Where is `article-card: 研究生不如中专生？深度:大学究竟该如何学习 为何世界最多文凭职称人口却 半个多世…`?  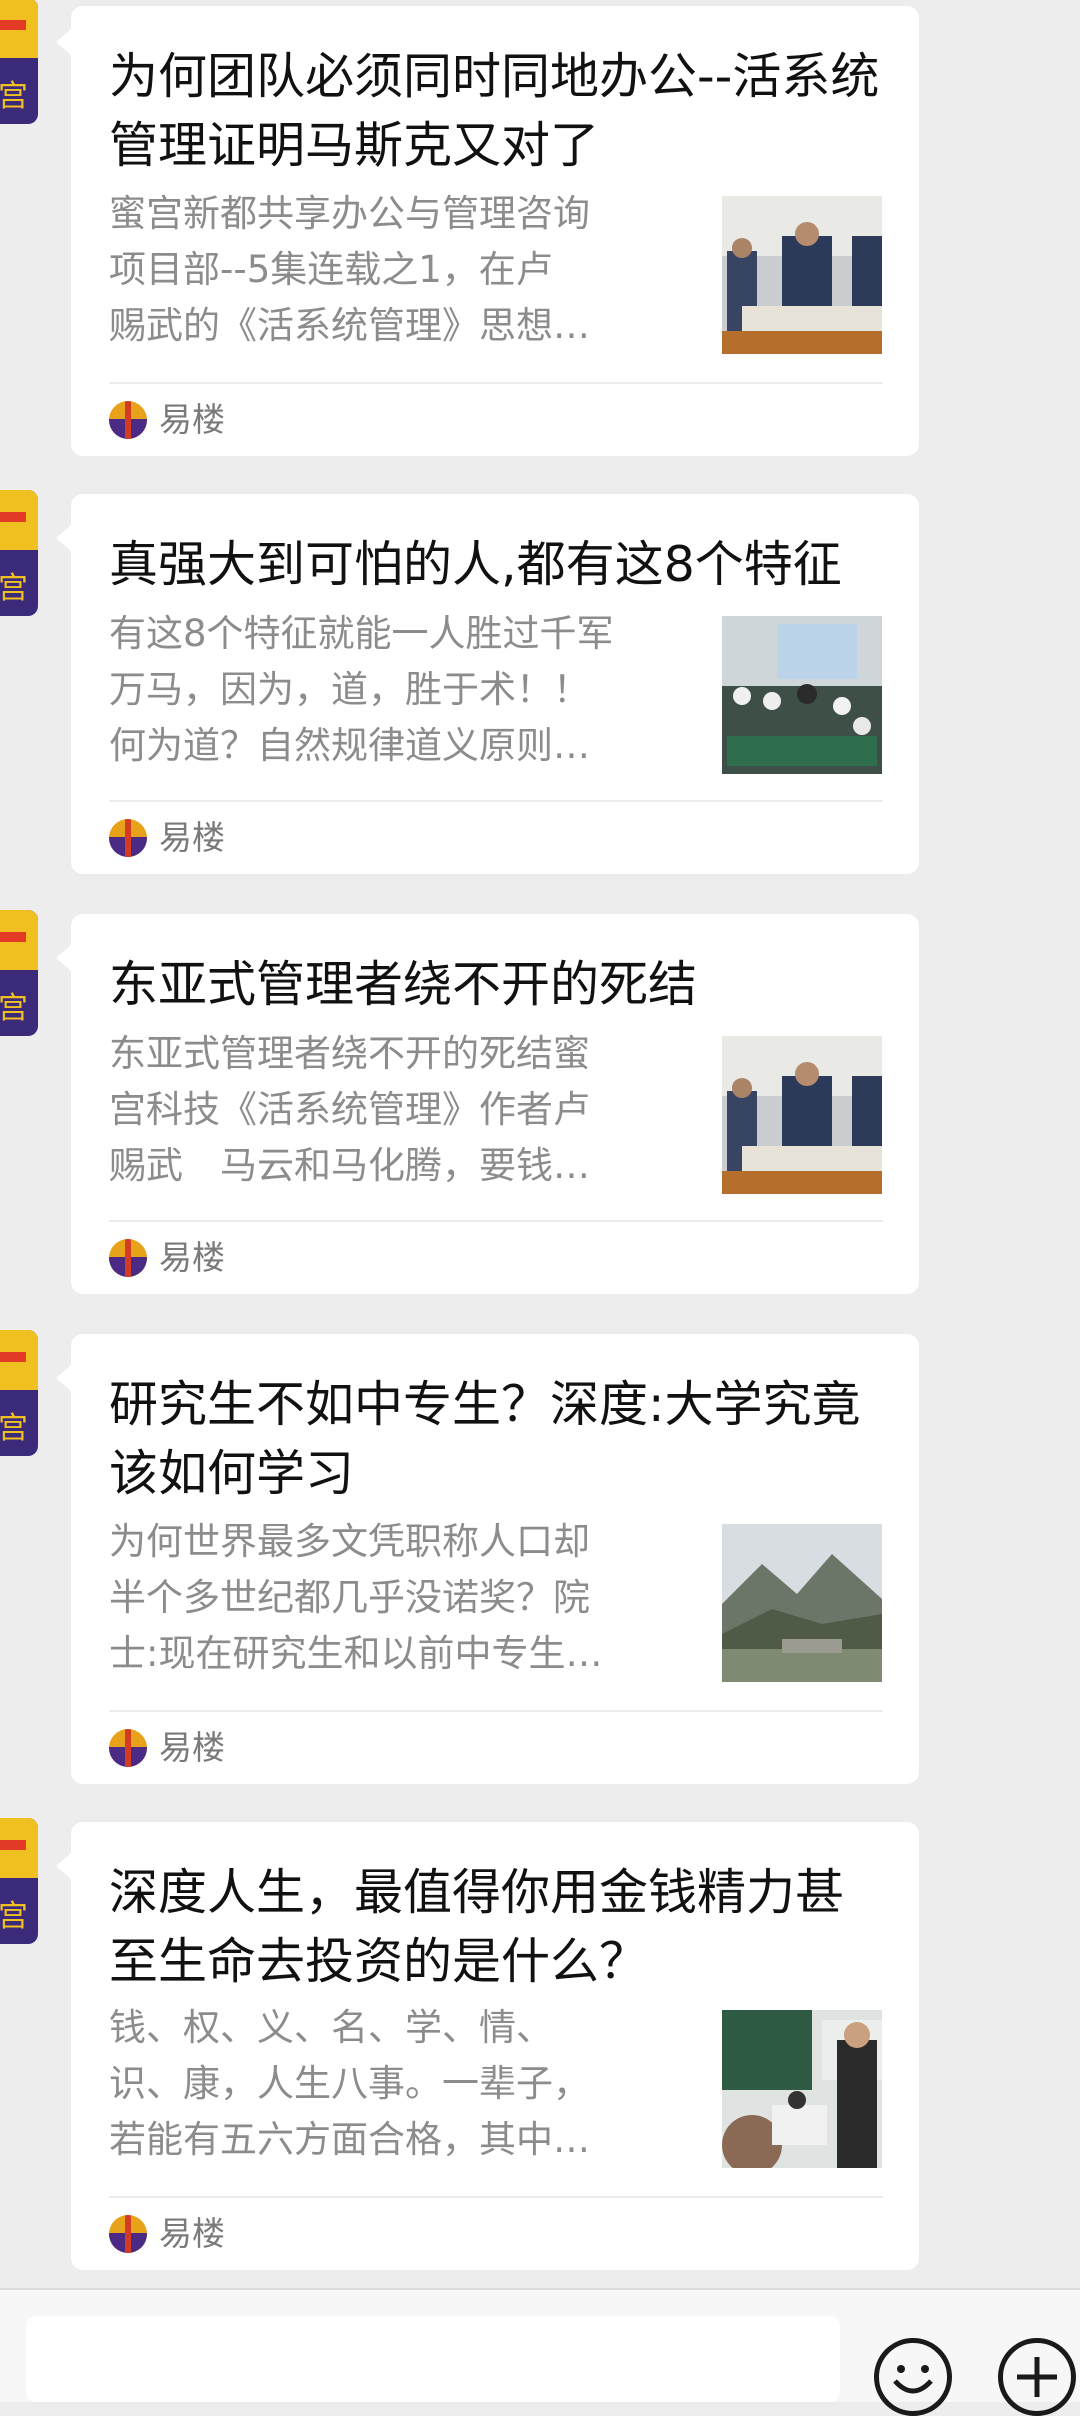 article-card: 研究生不如中专生？深度:大学究竟该如何学习 为何世界最多文凭职称人口却 半个多世… is located at coordinates (495, 1559).